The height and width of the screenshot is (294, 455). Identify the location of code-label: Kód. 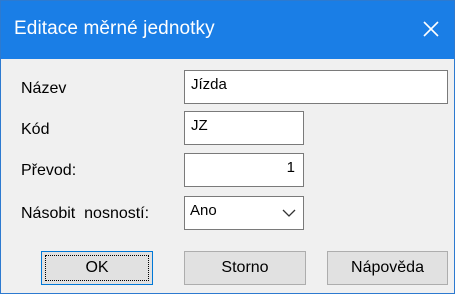
(35, 129).